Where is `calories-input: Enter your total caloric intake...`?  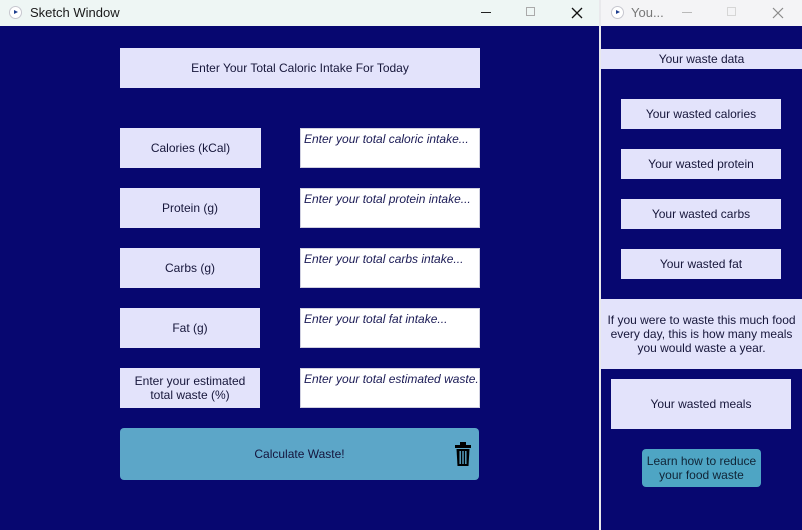
calories-input: Enter your total caloric intake... is located at coordinates (390, 148).